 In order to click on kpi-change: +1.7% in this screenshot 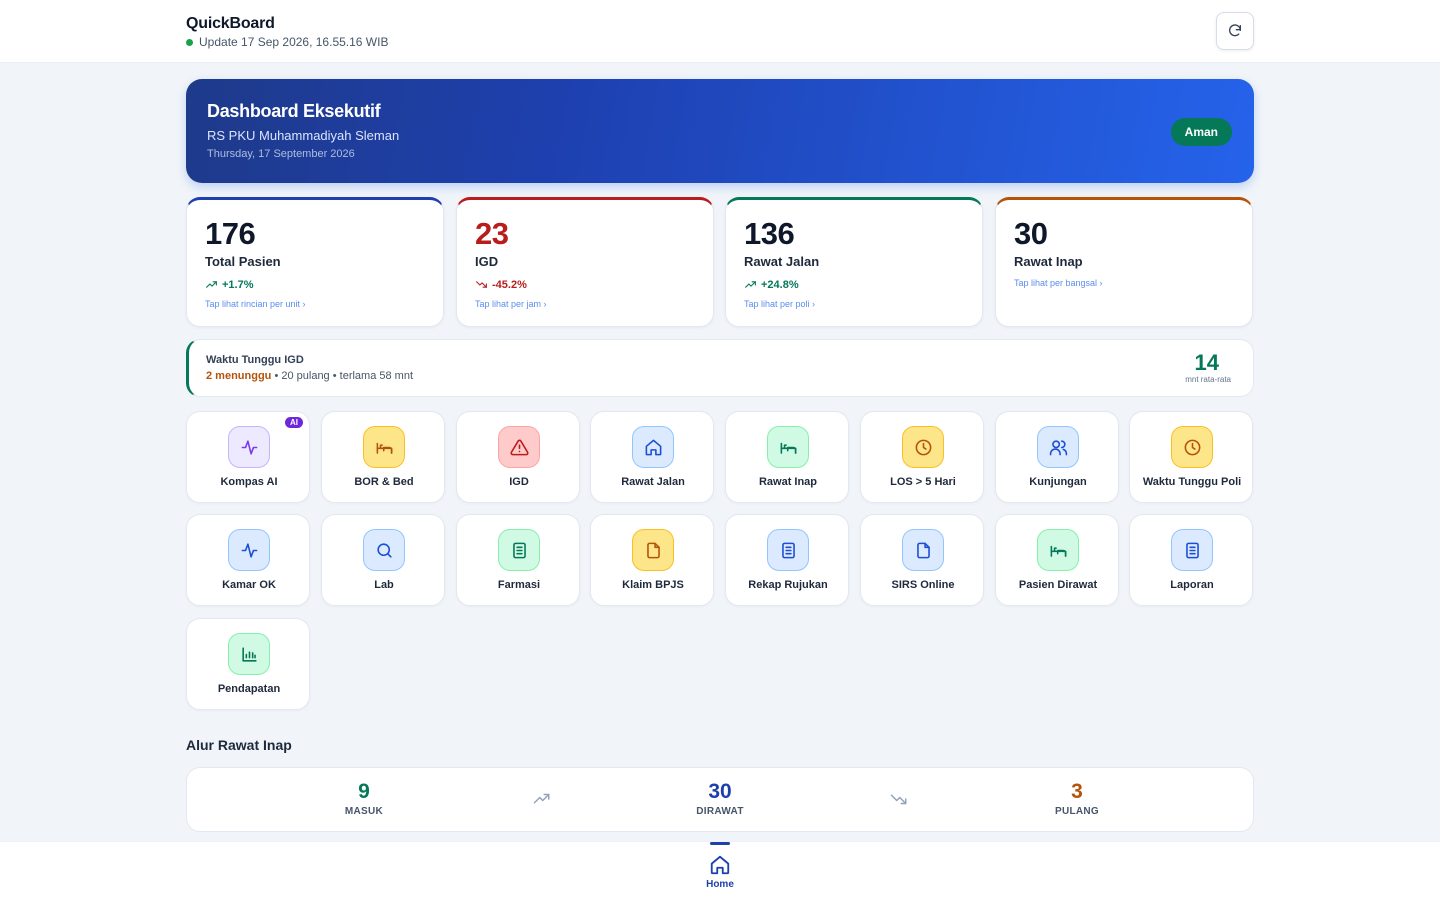, I will do `click(229, 284)`.